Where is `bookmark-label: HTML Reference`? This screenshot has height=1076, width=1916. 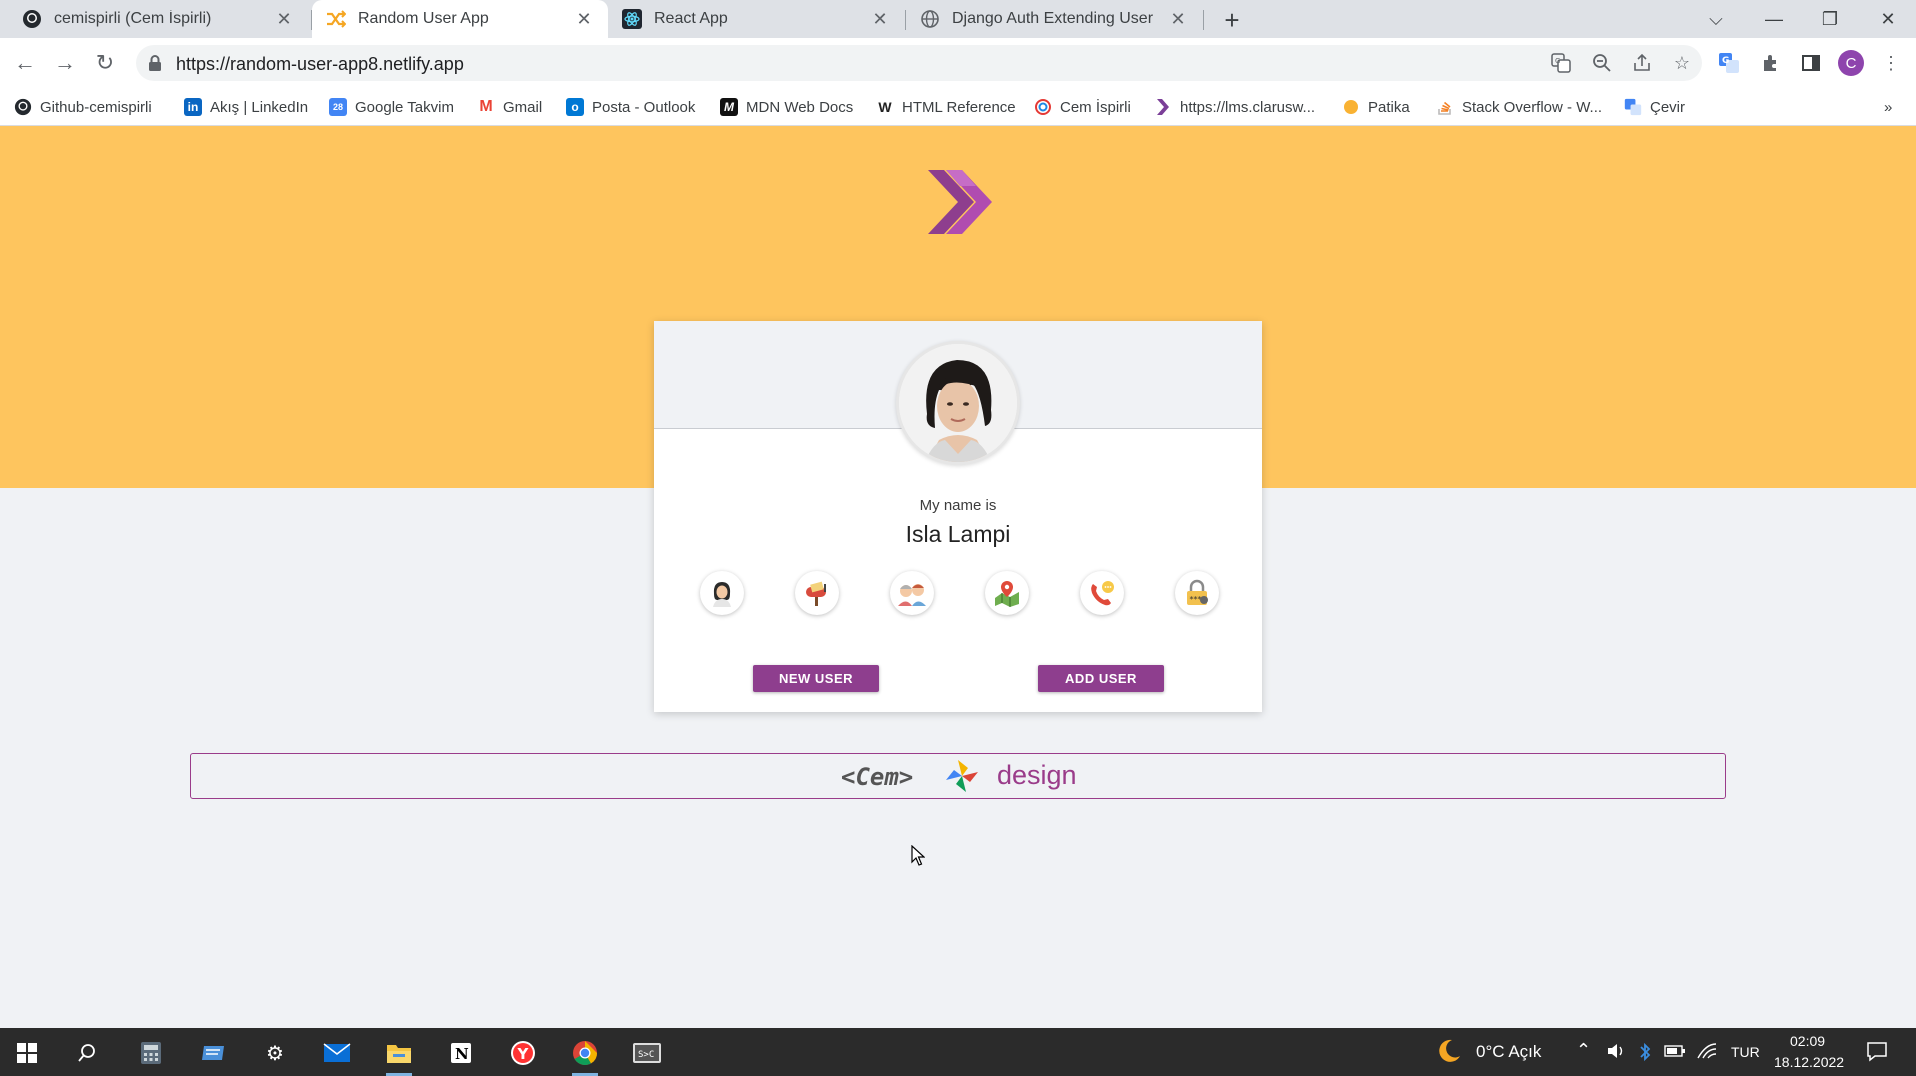 bookmark-label: HTML Reference is located at coordinates (959, 107).